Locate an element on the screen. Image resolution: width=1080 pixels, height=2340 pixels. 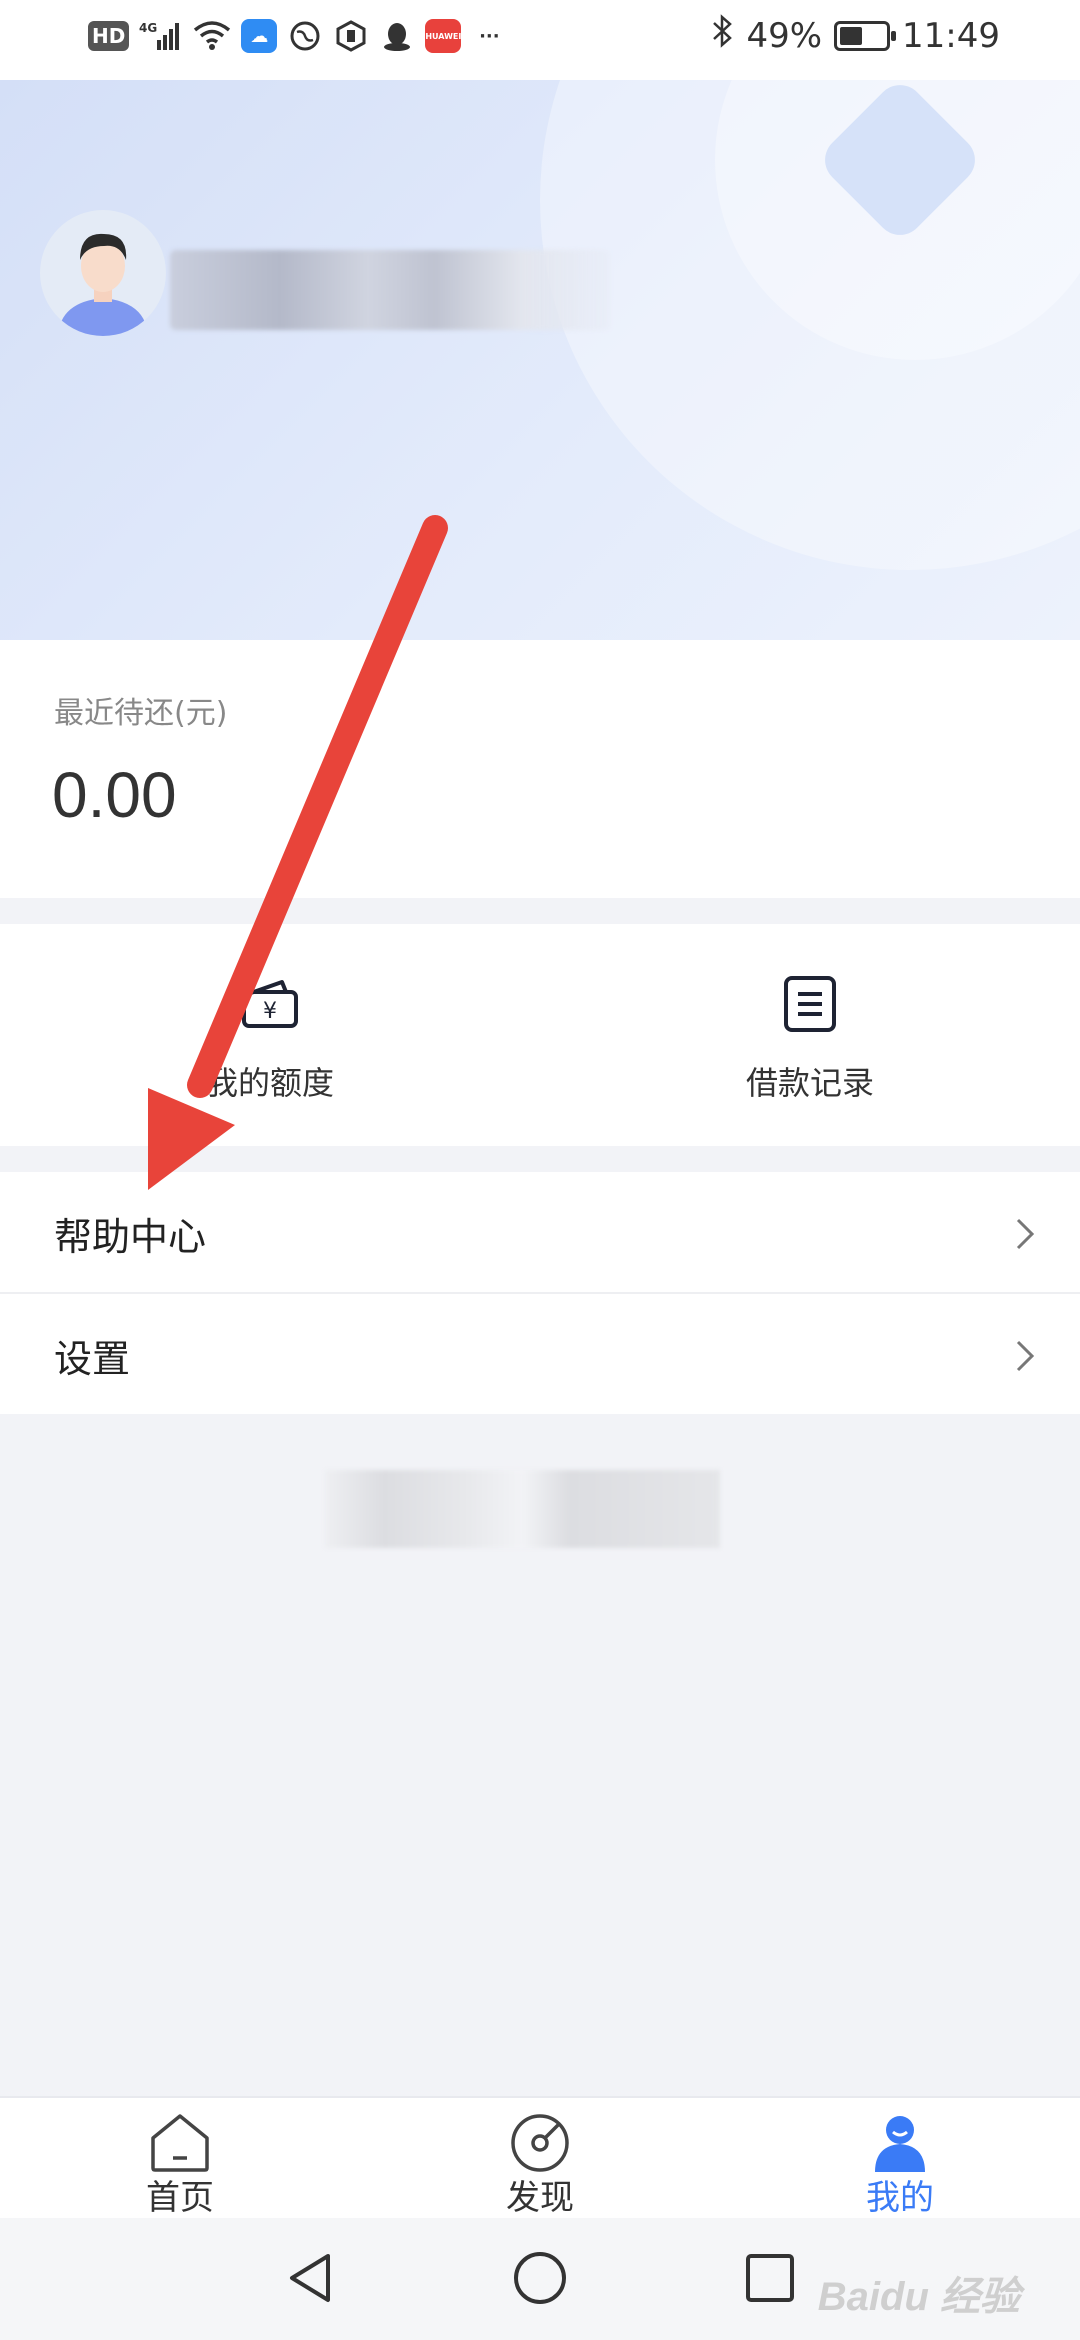
avatar is located at coordinates (103, 273).